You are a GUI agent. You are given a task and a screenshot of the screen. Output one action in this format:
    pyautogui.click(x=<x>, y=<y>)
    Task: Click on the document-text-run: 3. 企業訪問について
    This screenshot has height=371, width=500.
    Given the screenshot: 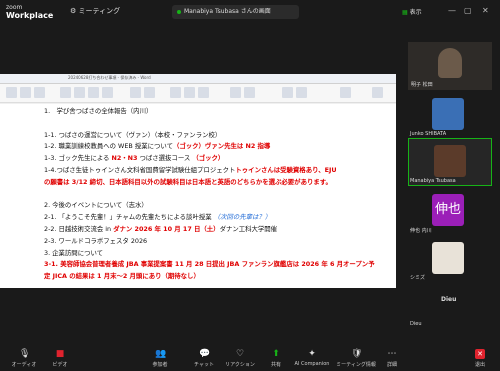 What is the action you would take?
    pyautogui.click(x=74, y=252)
    